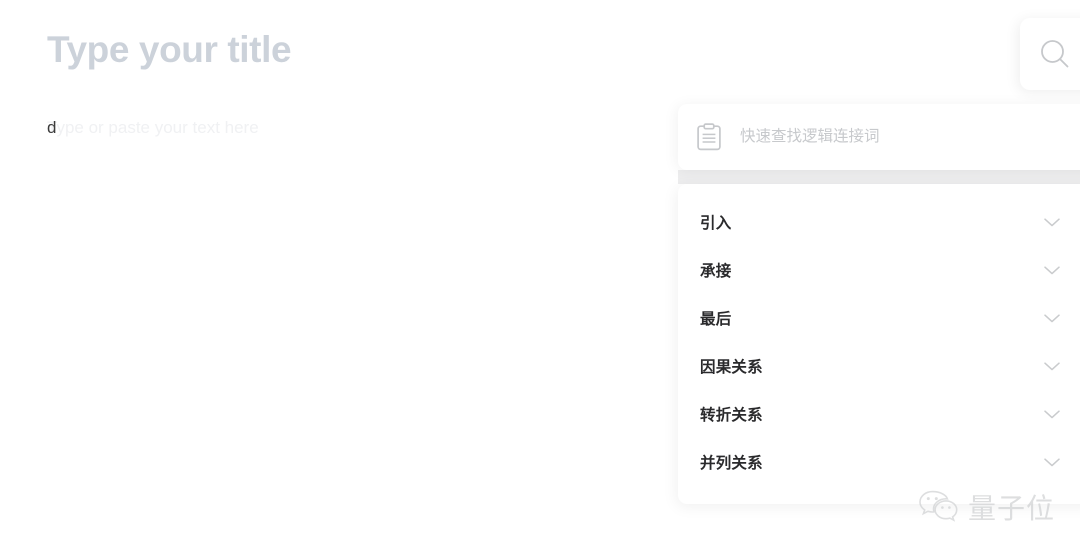 The image size is (1080, 556). What do you see at coordinates (1055, 54) in the screenshot?
I see `search-icon` at bounding box center [1055, 54].